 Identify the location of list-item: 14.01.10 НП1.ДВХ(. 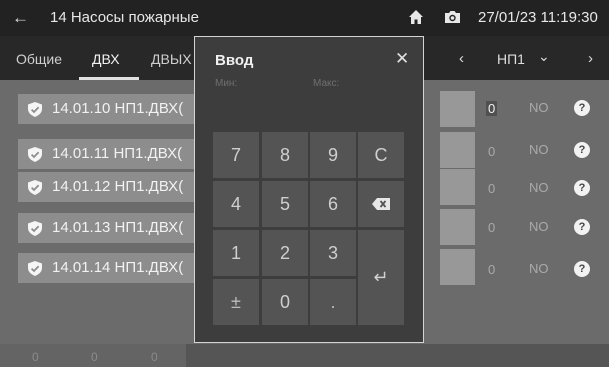
(112, 109).